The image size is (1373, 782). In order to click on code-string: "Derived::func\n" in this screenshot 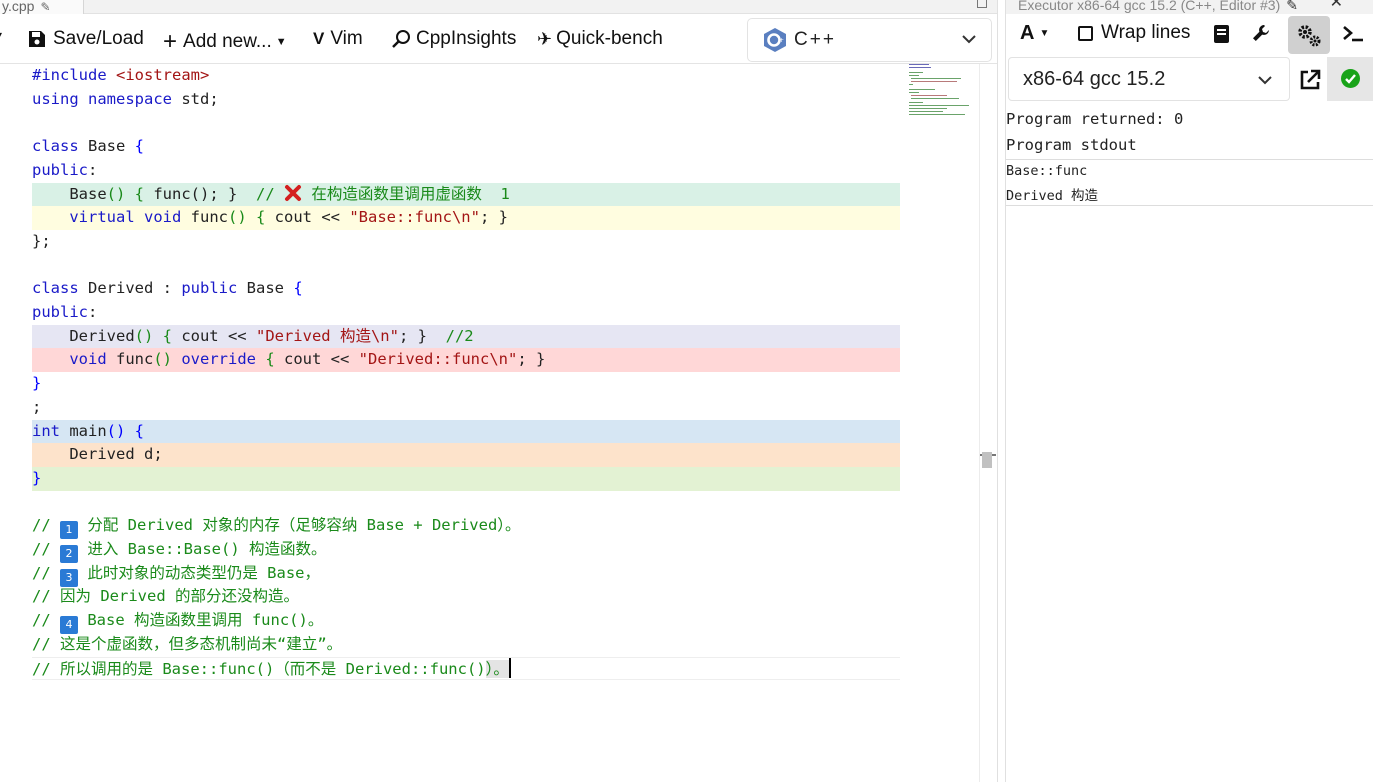, I will do `click(438, 359)`.